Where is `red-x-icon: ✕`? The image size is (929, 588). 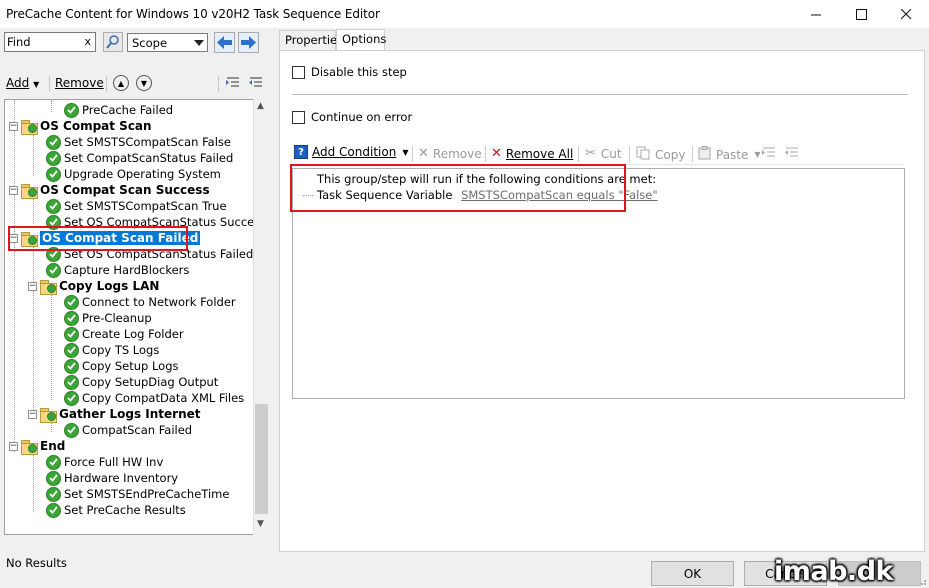
red-x-icon: ✕ is located at coordinates (496, 153).